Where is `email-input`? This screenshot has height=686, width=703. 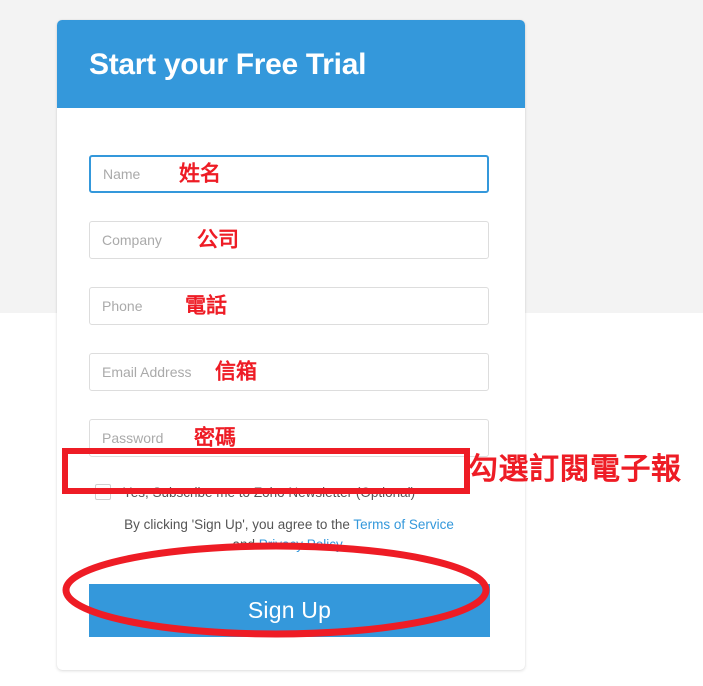
email-input is located at coordinates (289, 372).